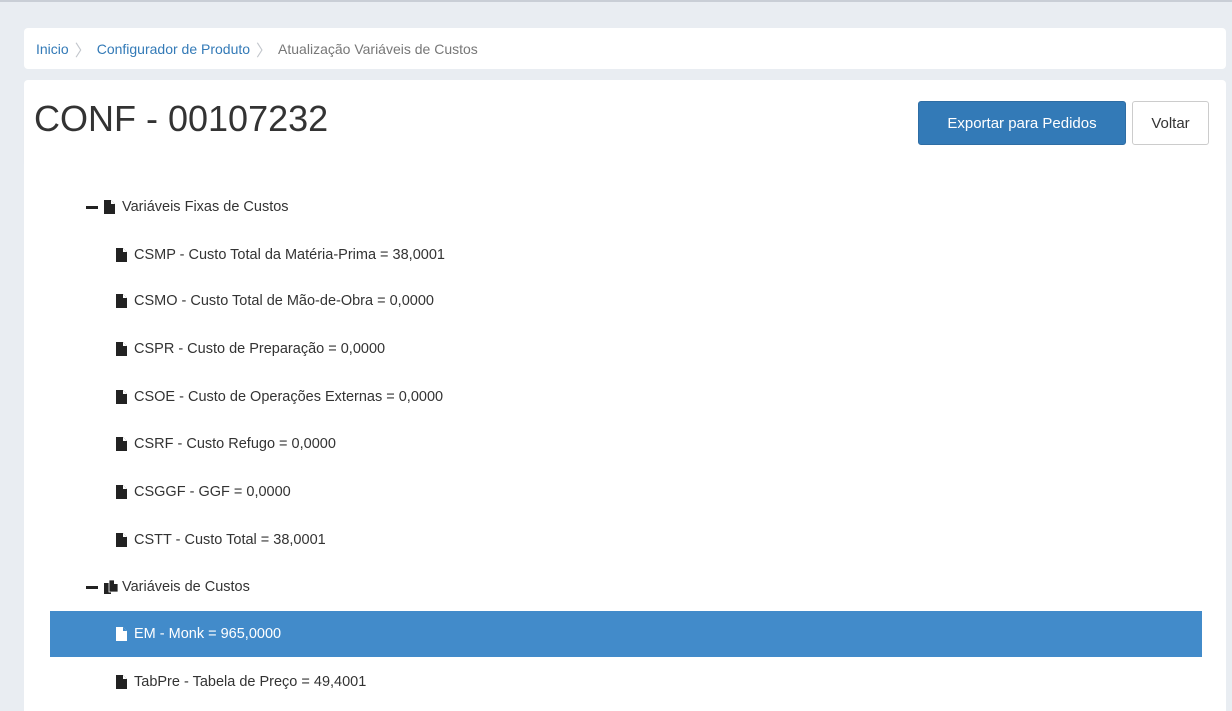  Describe the element at coordinates (626, 540) in the screenshot. I see `tree-leaf-cstt: CSTT - Custo Total = 38,0001` at that location.